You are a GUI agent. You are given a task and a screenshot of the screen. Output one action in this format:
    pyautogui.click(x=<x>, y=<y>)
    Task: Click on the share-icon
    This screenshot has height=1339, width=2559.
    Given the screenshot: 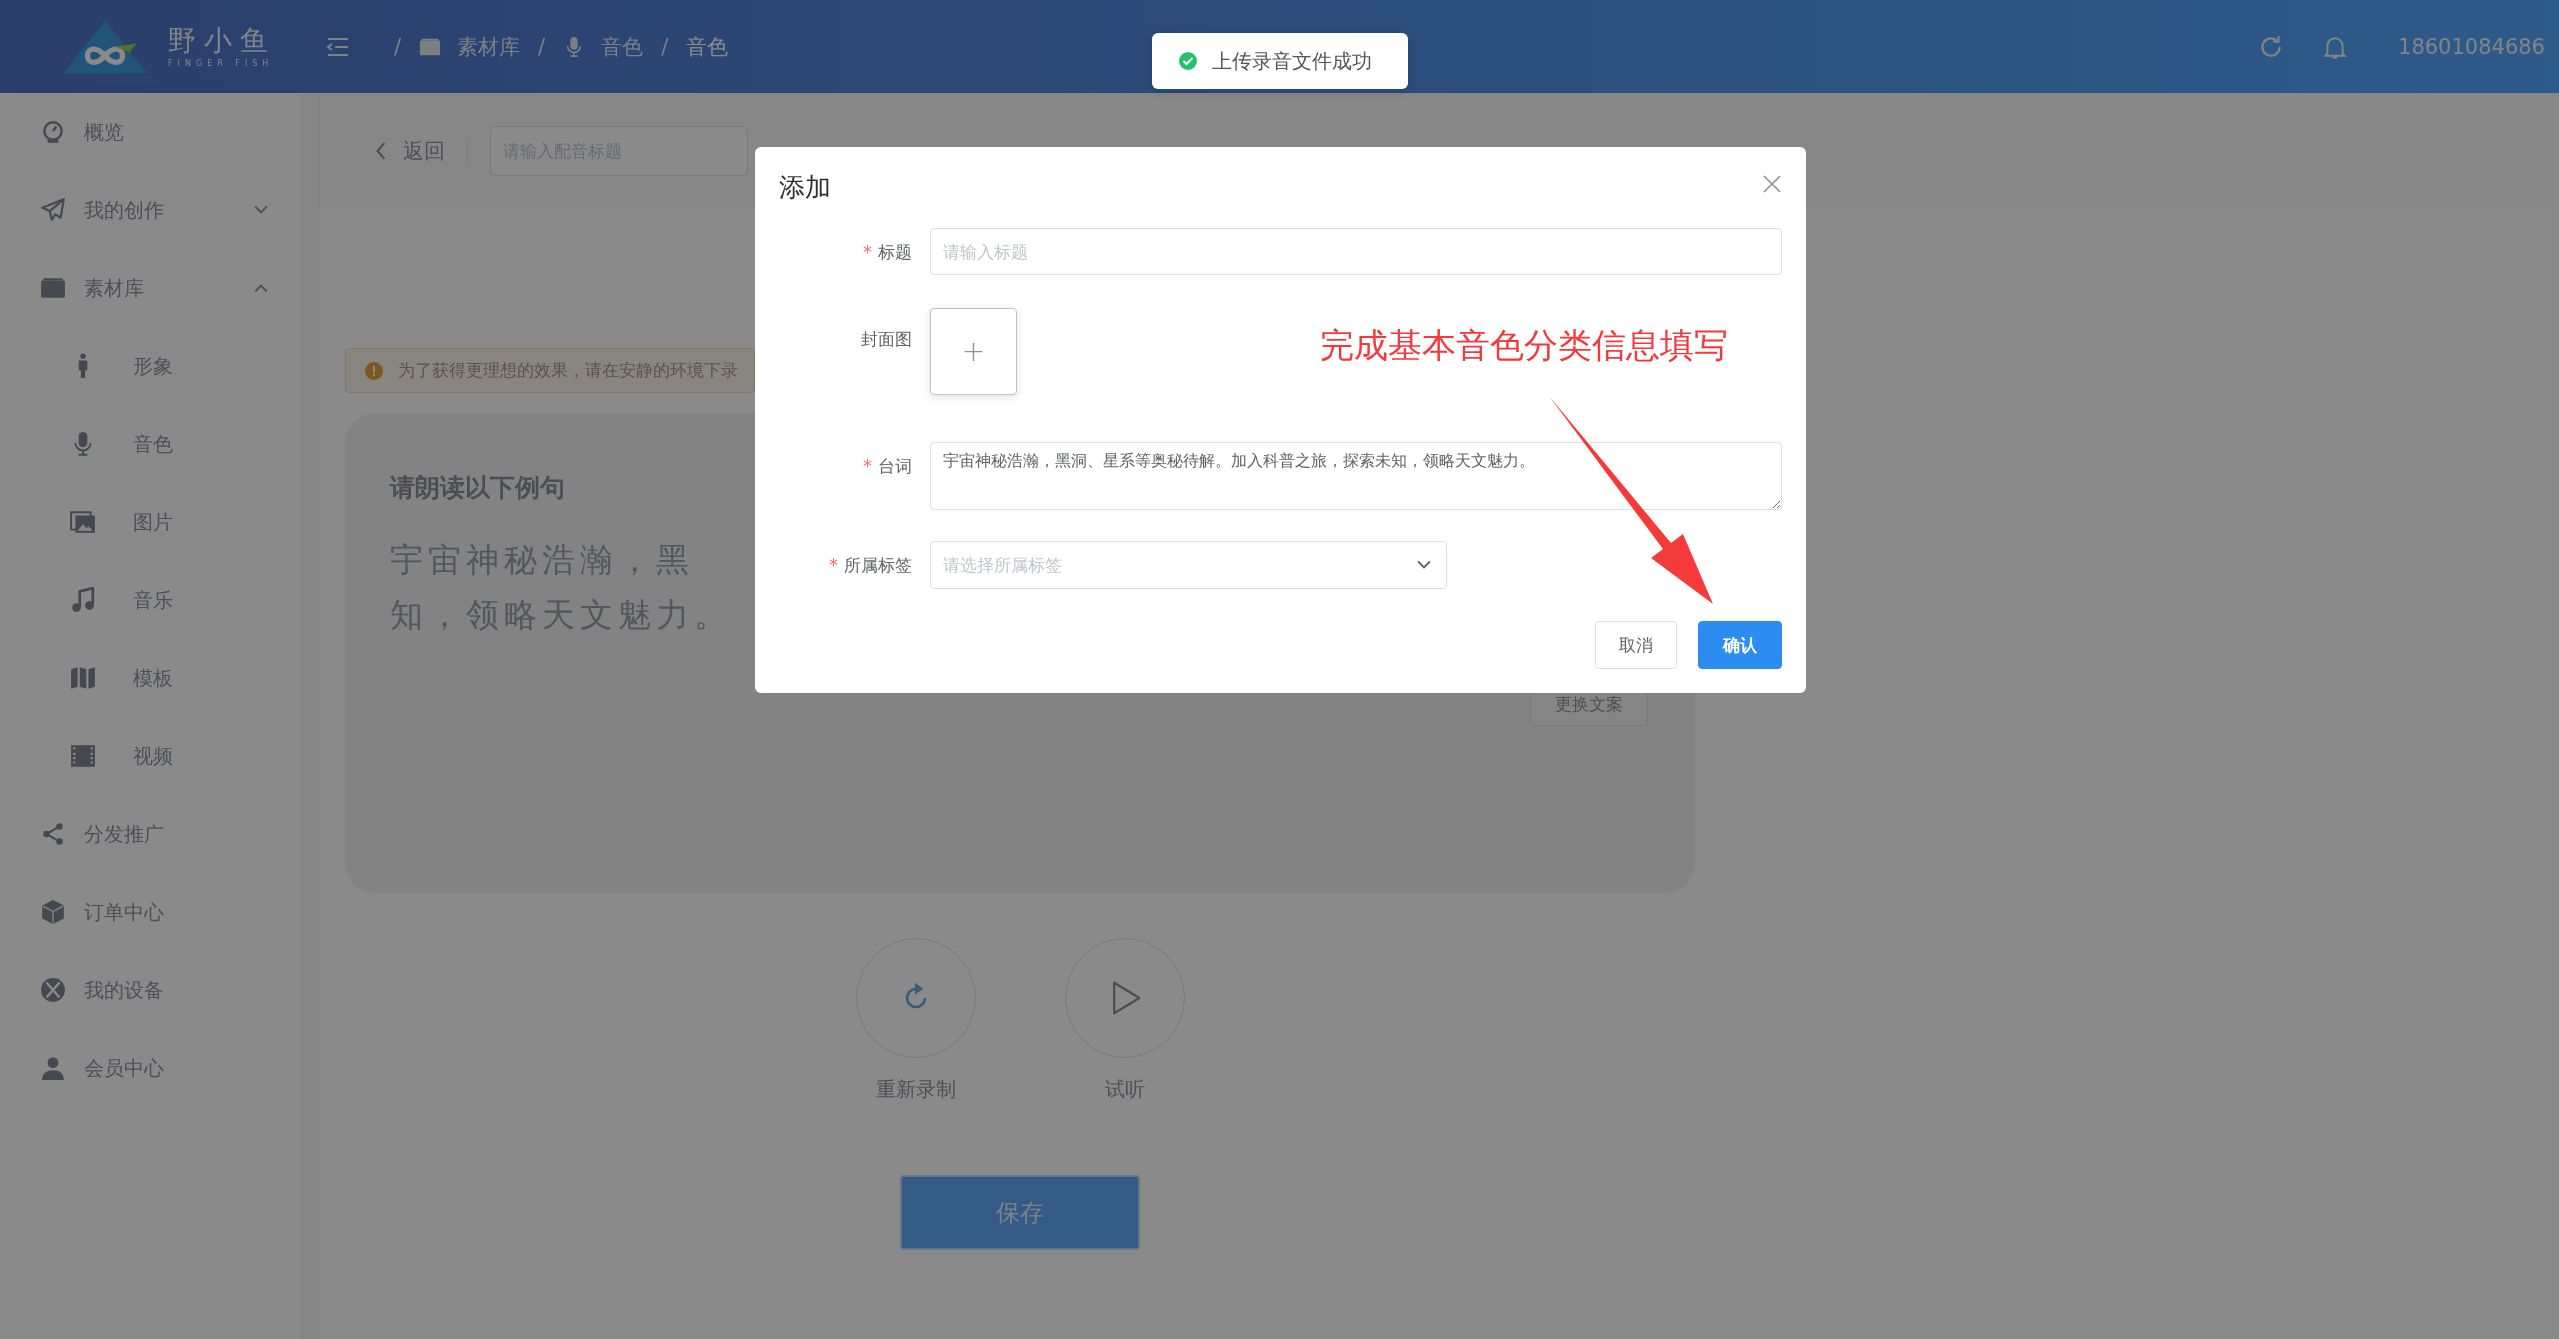 What is the action you would take?
    pyautogui.click(x=53, y=834)
    